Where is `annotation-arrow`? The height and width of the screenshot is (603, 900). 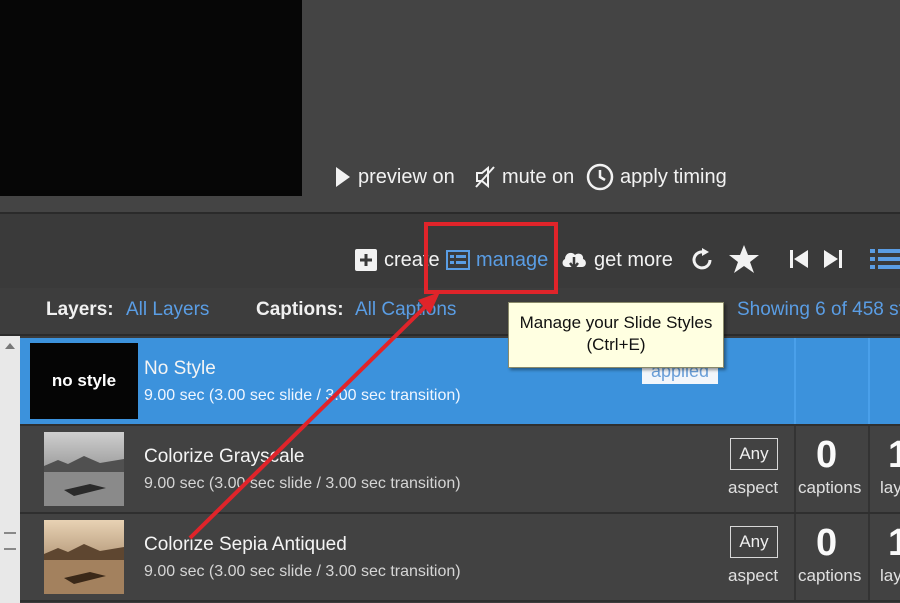 annotation-arrow is located at coordinates (314, 416).